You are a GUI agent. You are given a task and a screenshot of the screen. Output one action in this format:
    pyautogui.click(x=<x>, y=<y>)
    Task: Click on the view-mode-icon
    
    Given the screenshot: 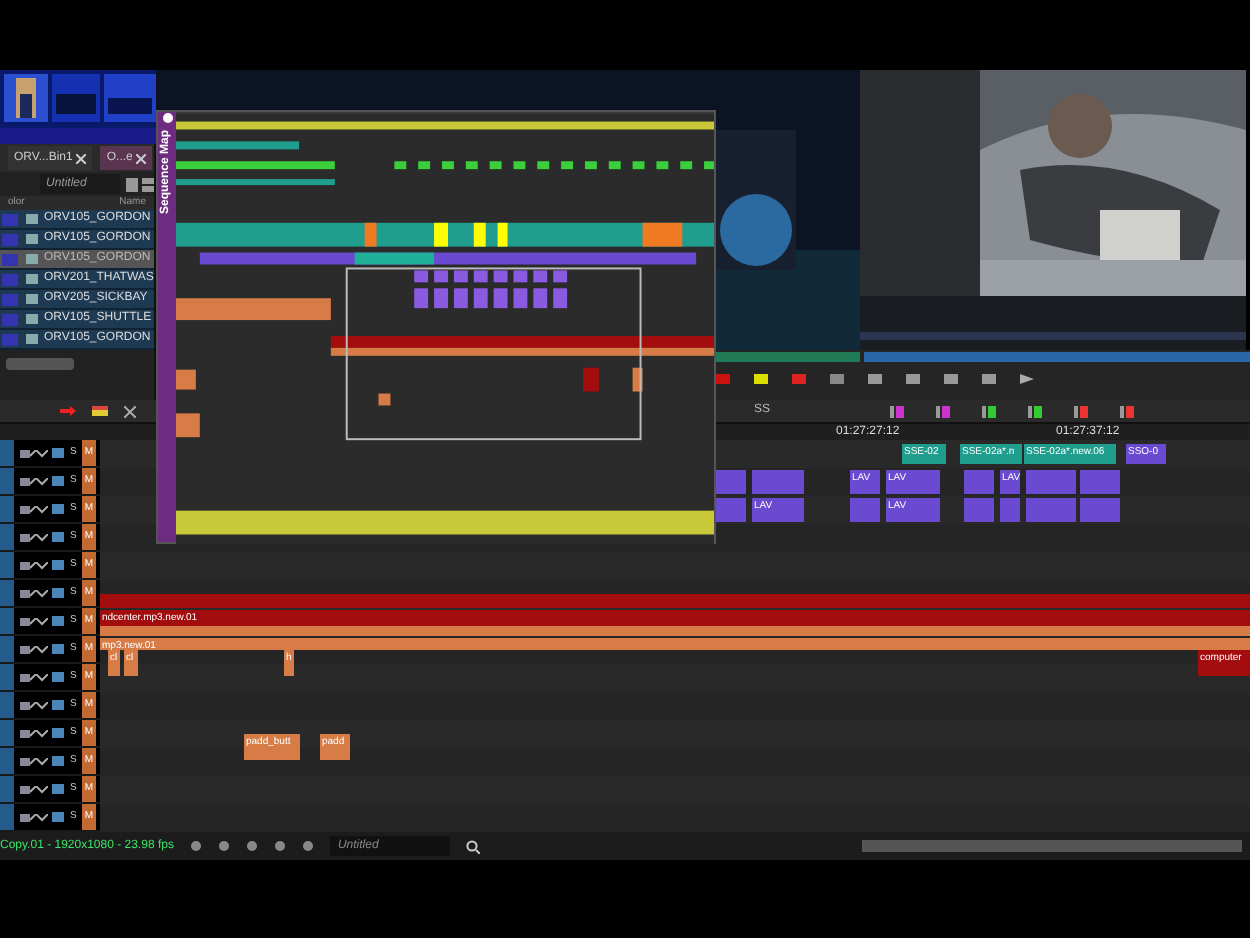 What is the action you would take?
    pyautogui.click(x=140, y=184)
    